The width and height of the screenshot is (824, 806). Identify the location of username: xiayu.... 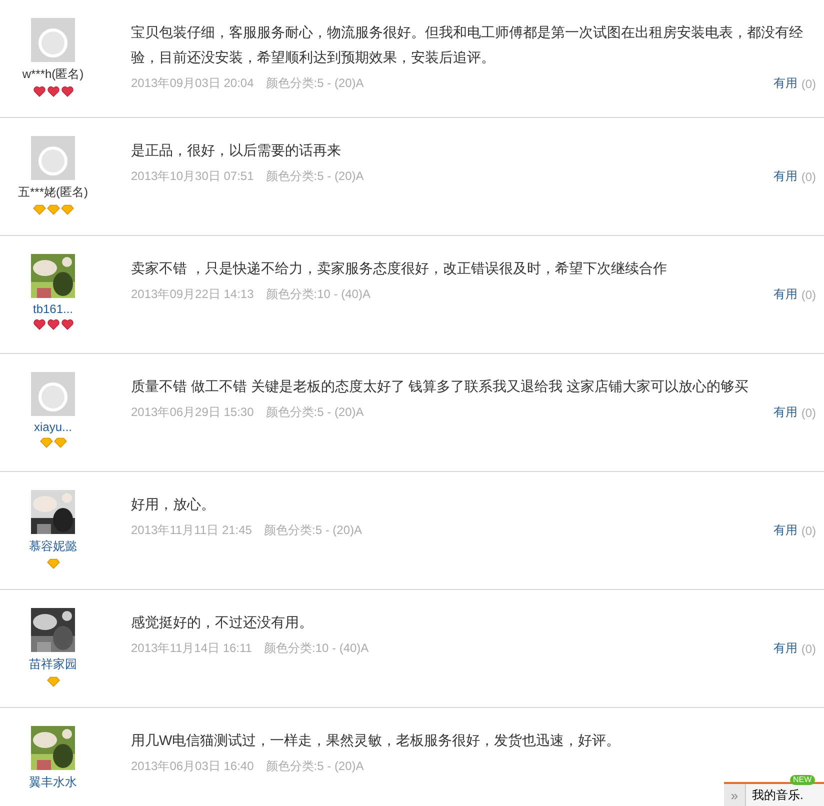
(53, 427).